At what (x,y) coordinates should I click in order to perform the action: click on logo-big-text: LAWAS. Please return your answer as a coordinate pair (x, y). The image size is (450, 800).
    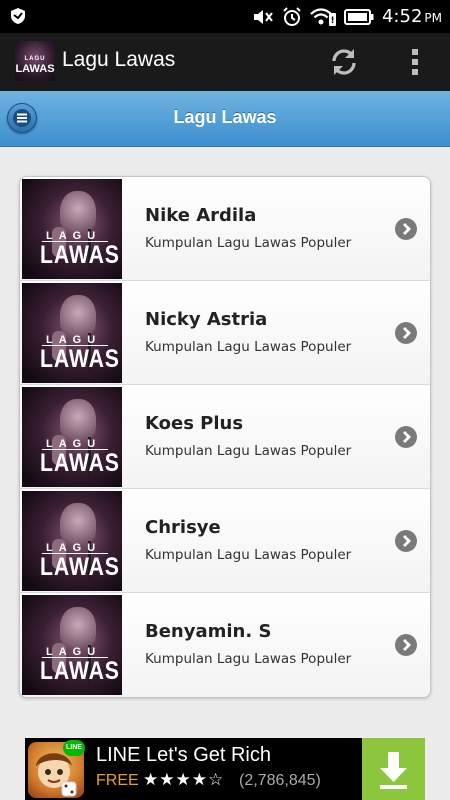
    Looking at the image, I should click on (35, 69).